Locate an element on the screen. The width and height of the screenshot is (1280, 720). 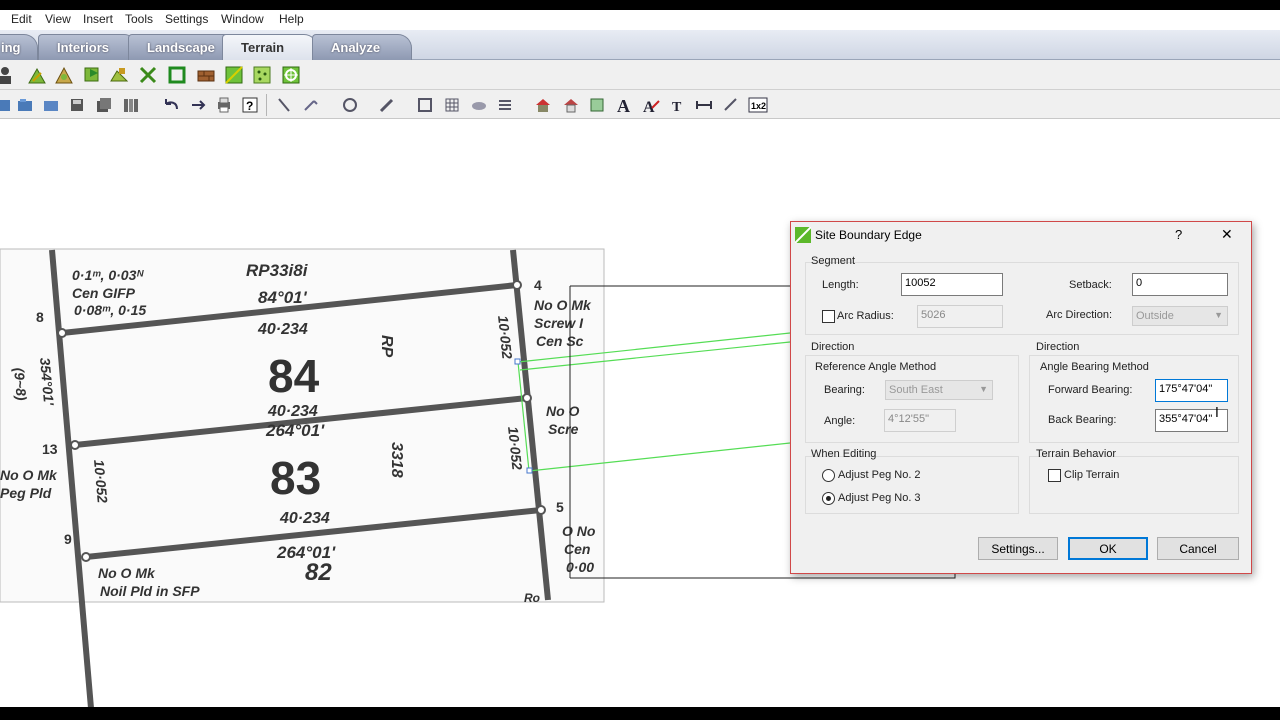
setback-input: 0 is located at coordinates (1180, 284).